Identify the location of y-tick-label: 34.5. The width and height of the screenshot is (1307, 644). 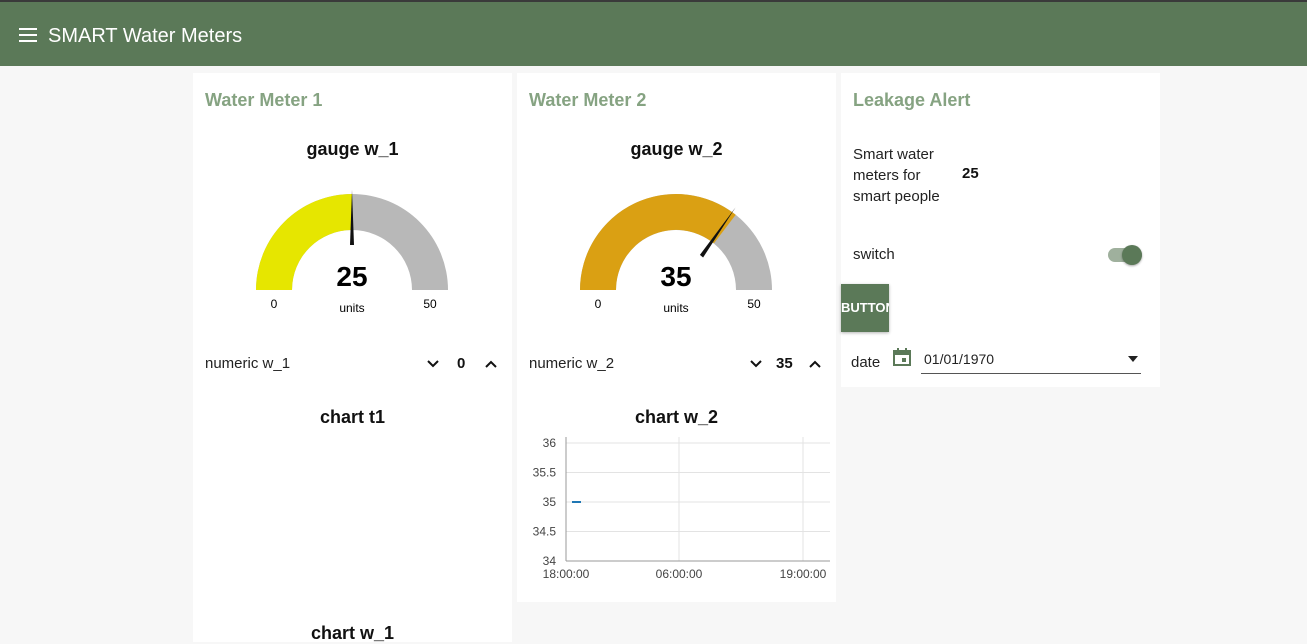
(545, 532).